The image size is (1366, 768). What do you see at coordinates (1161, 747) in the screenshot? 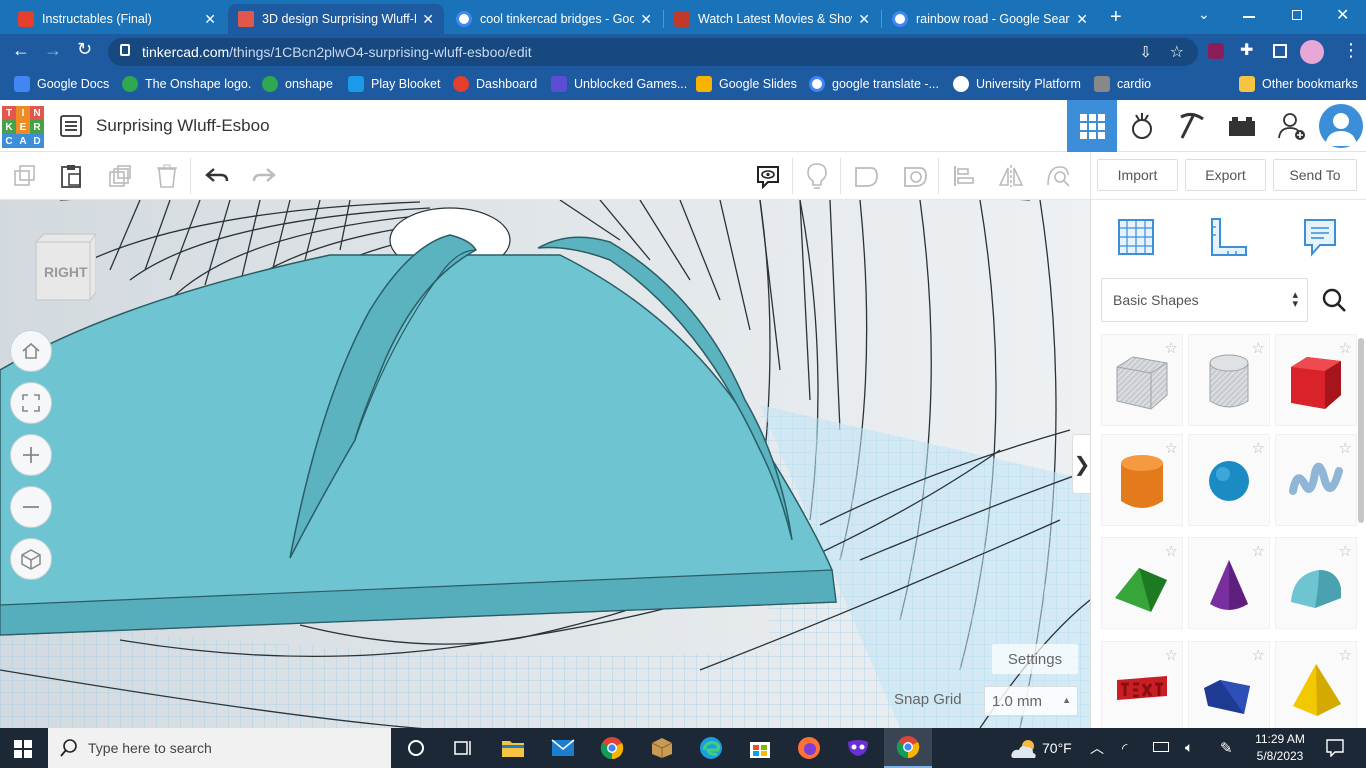
I see `battery-icon` at bounding box center [1161, 747].